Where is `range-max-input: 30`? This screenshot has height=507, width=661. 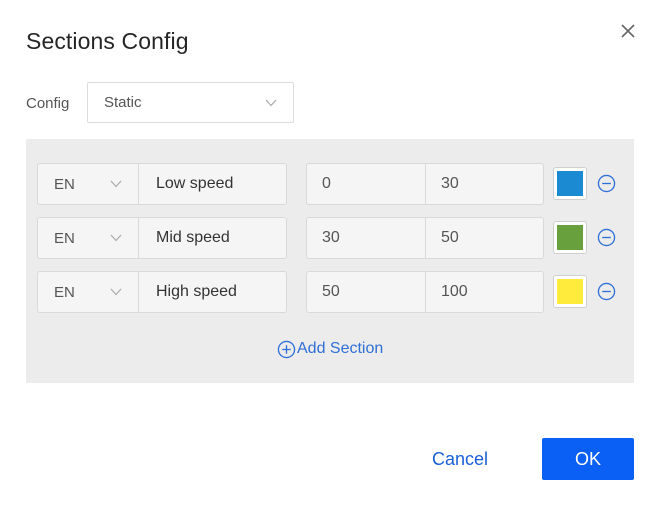
range-max-input: 30 is located at coordinates (450, 184).